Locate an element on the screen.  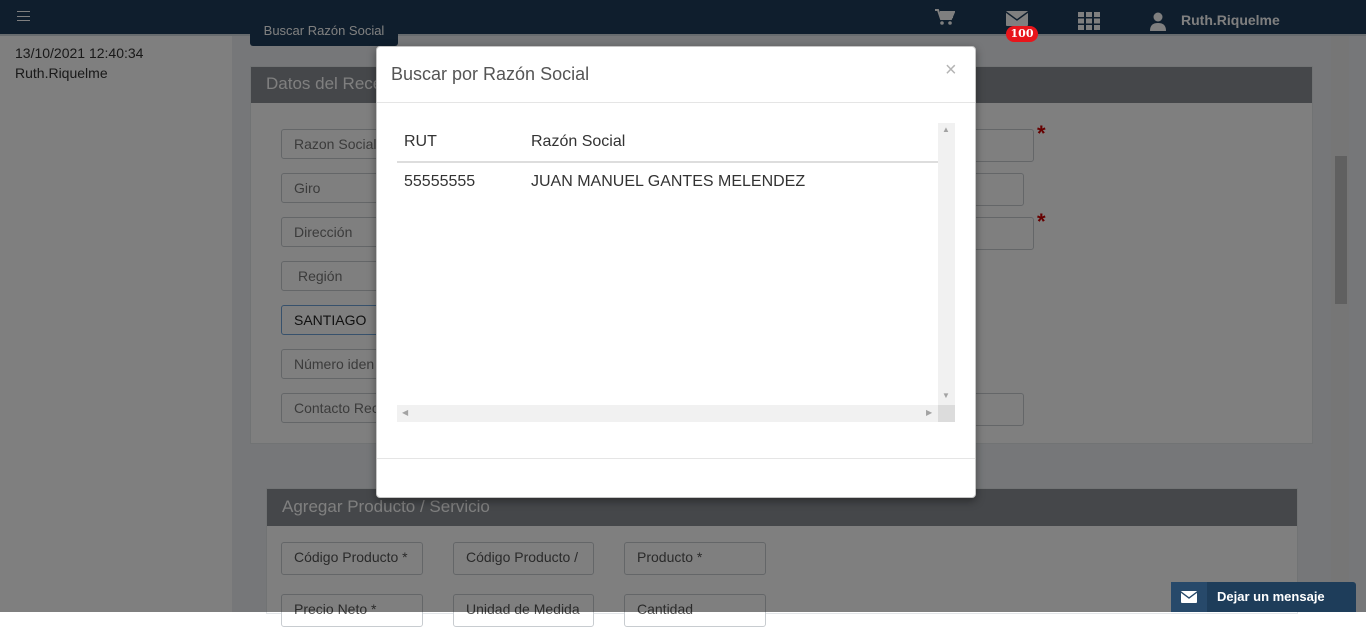
table-horizontal-scrollbar: ◀ ▶ is located at coordinates (667, 413).